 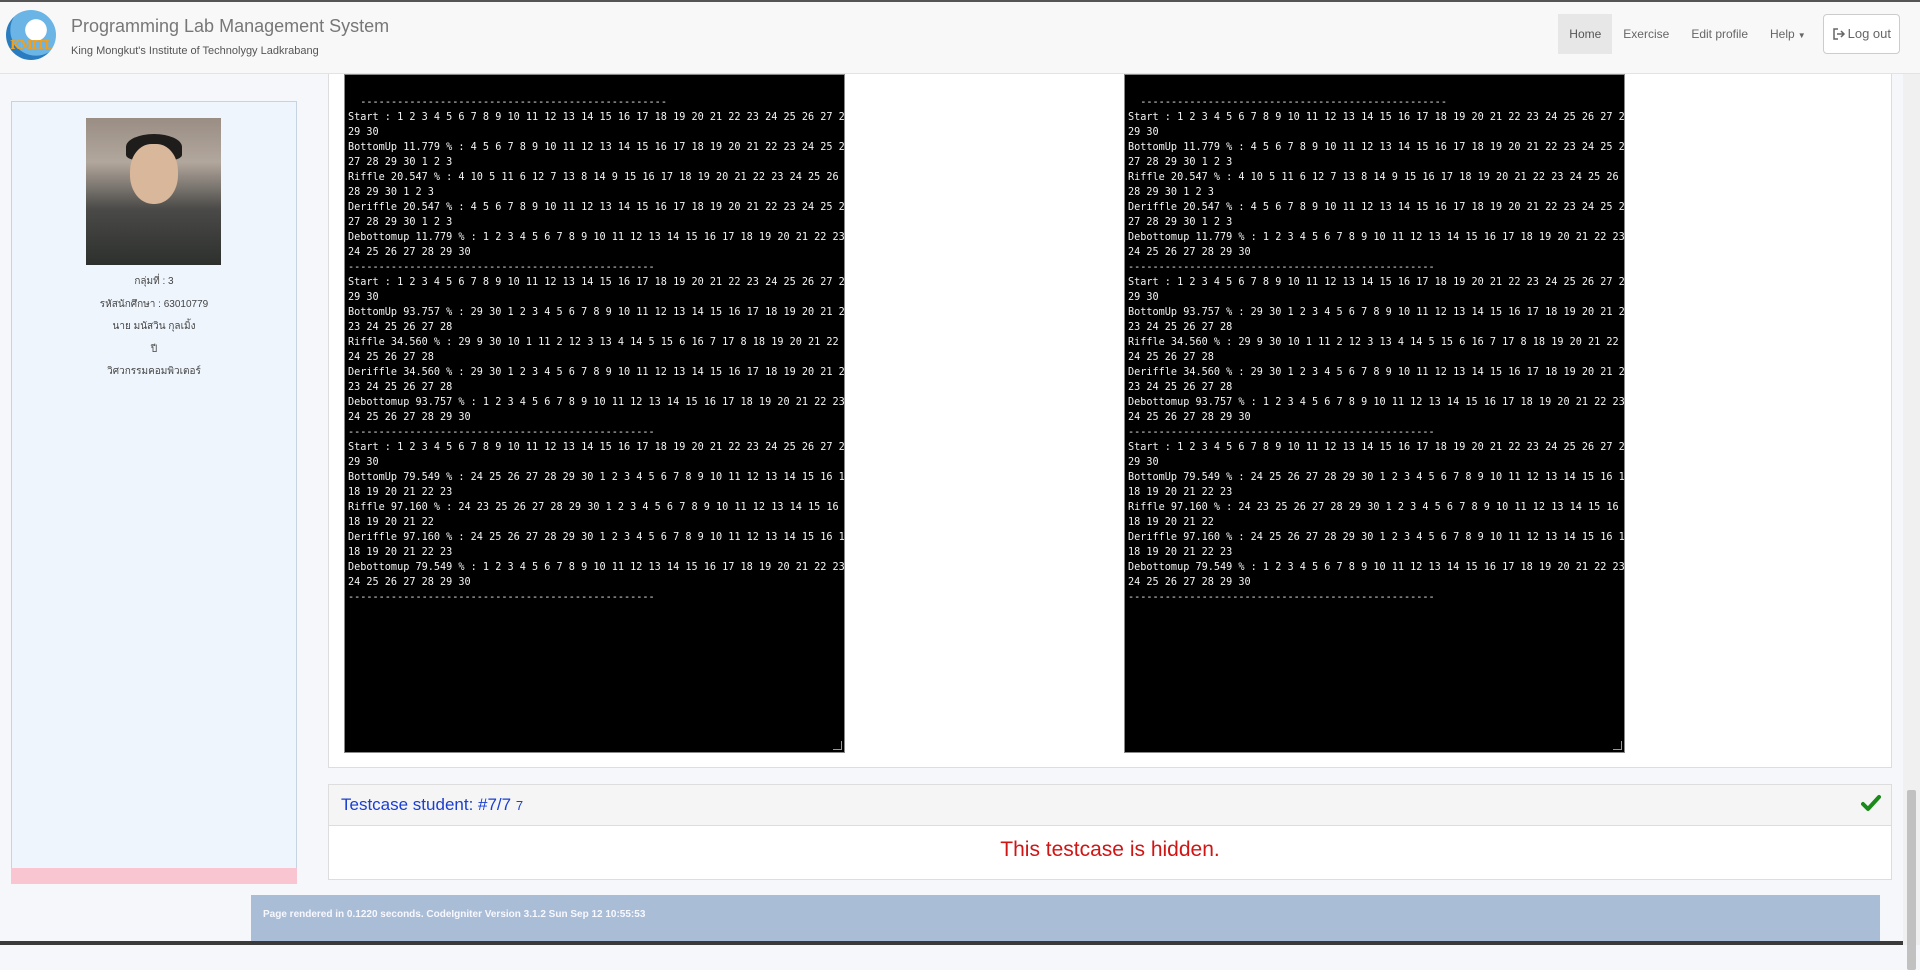 What do you see at coordinates (1801, 35) in the screenshot?
I see `caret-down-icon: ▼` at bounding box center [1801, 35].